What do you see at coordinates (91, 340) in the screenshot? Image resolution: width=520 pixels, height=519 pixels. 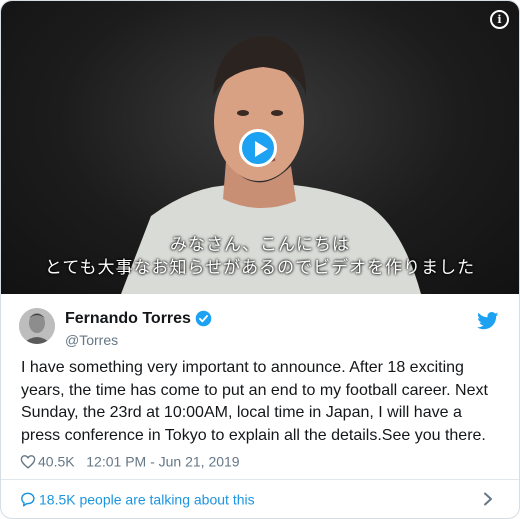 I see `author-handle: @Torres` at bounding box center [91, 340].